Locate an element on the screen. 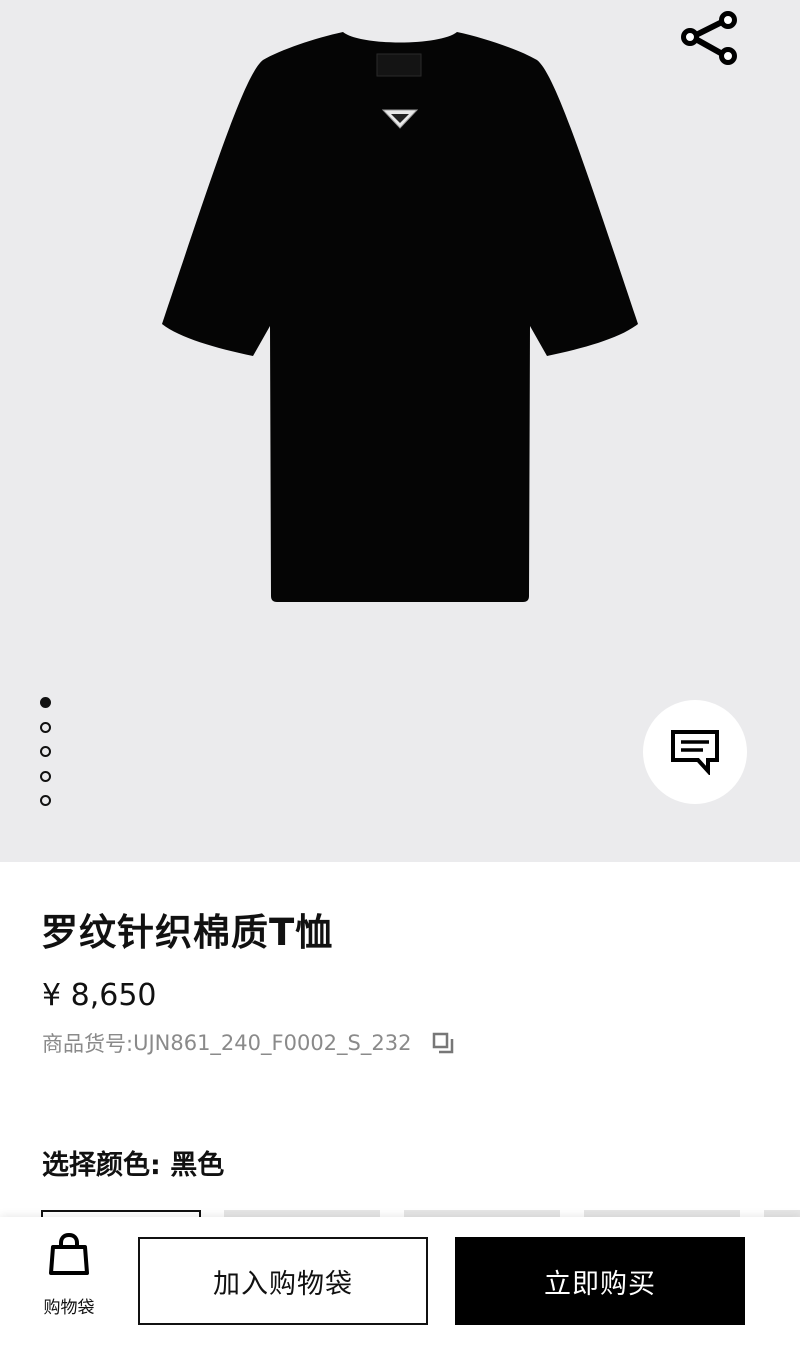 Image resolution: width=800 pixels, height=1351 pixels. add-to-bag-button: 加入购物袋 is located at coordinates (283, 1281).